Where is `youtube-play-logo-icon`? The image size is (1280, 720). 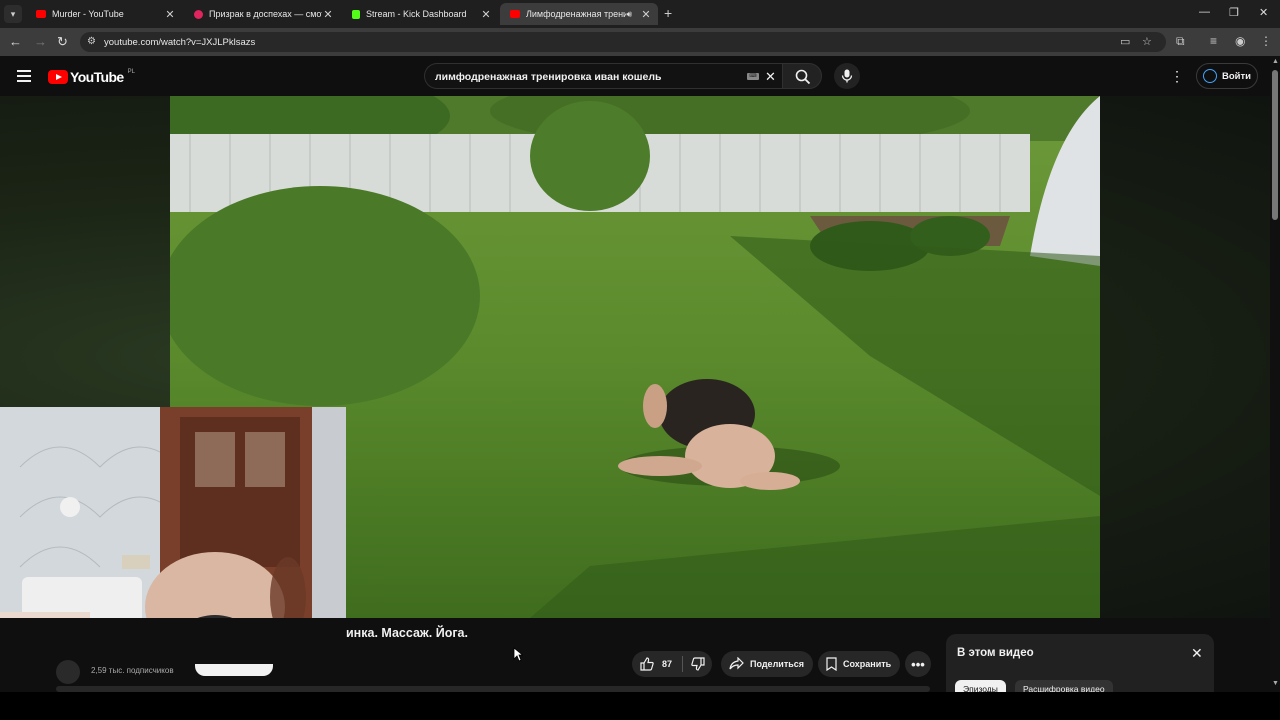 youtube-play-logo-icon is located at coordinates (58, 77).